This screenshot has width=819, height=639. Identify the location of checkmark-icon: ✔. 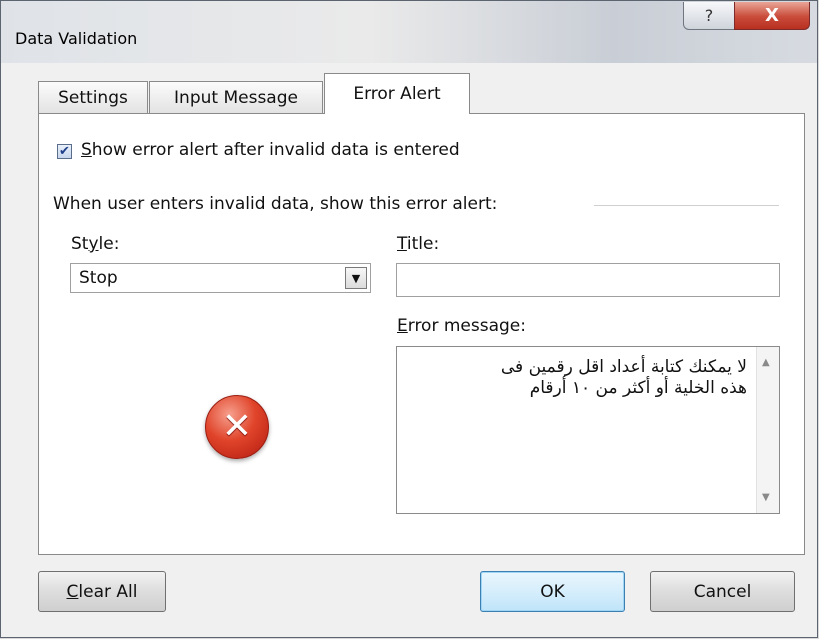
(64, 151).